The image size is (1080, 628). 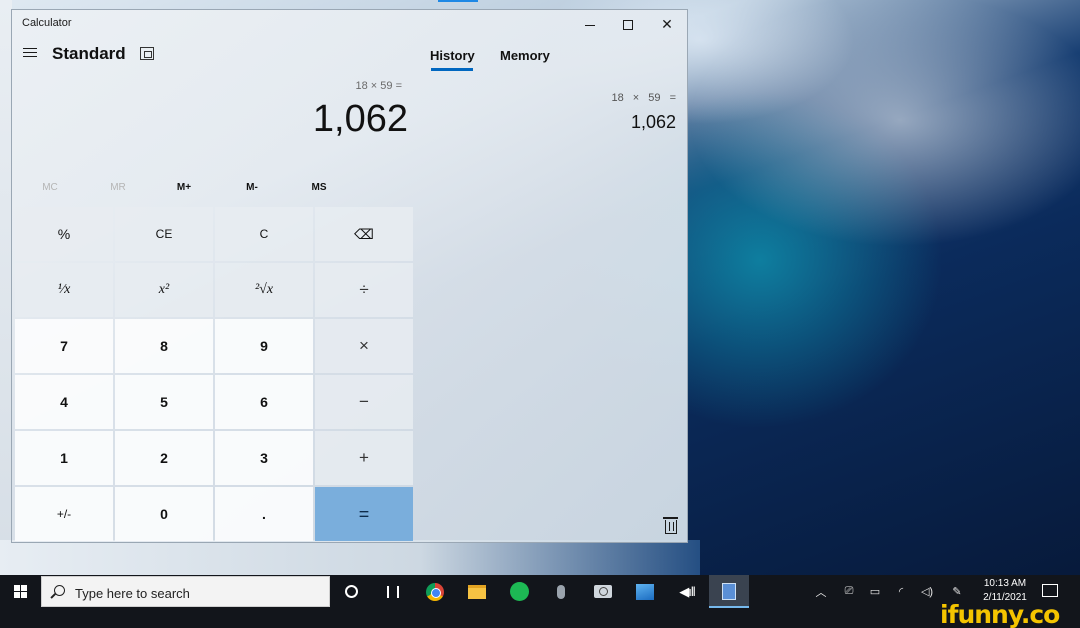 I want to click on chrome-icon, so click(x=435, y=591).